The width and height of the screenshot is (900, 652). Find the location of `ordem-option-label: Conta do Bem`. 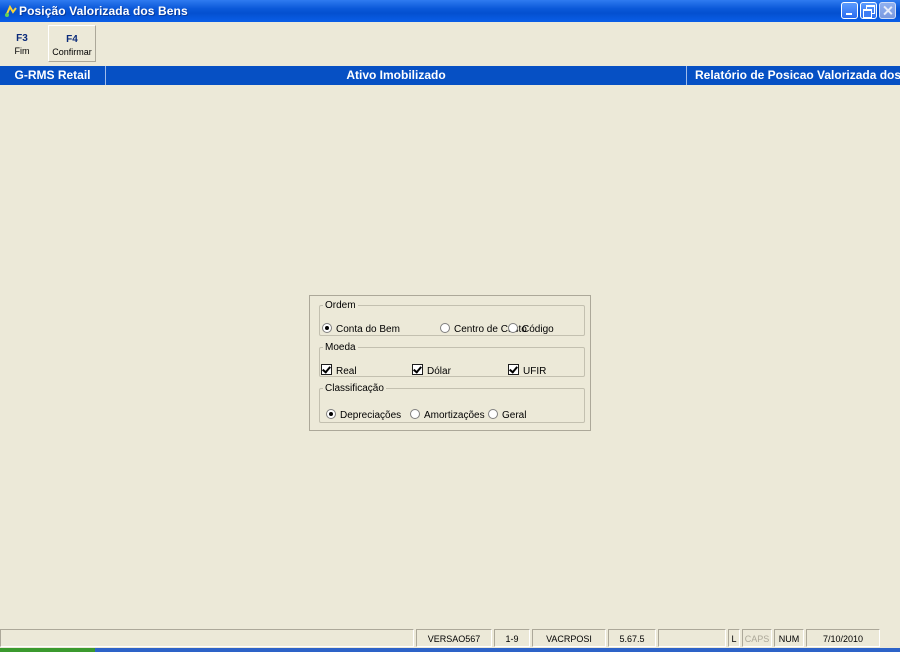

ordem-option-label: Conta do Bem is located at coordinates (368, 329).